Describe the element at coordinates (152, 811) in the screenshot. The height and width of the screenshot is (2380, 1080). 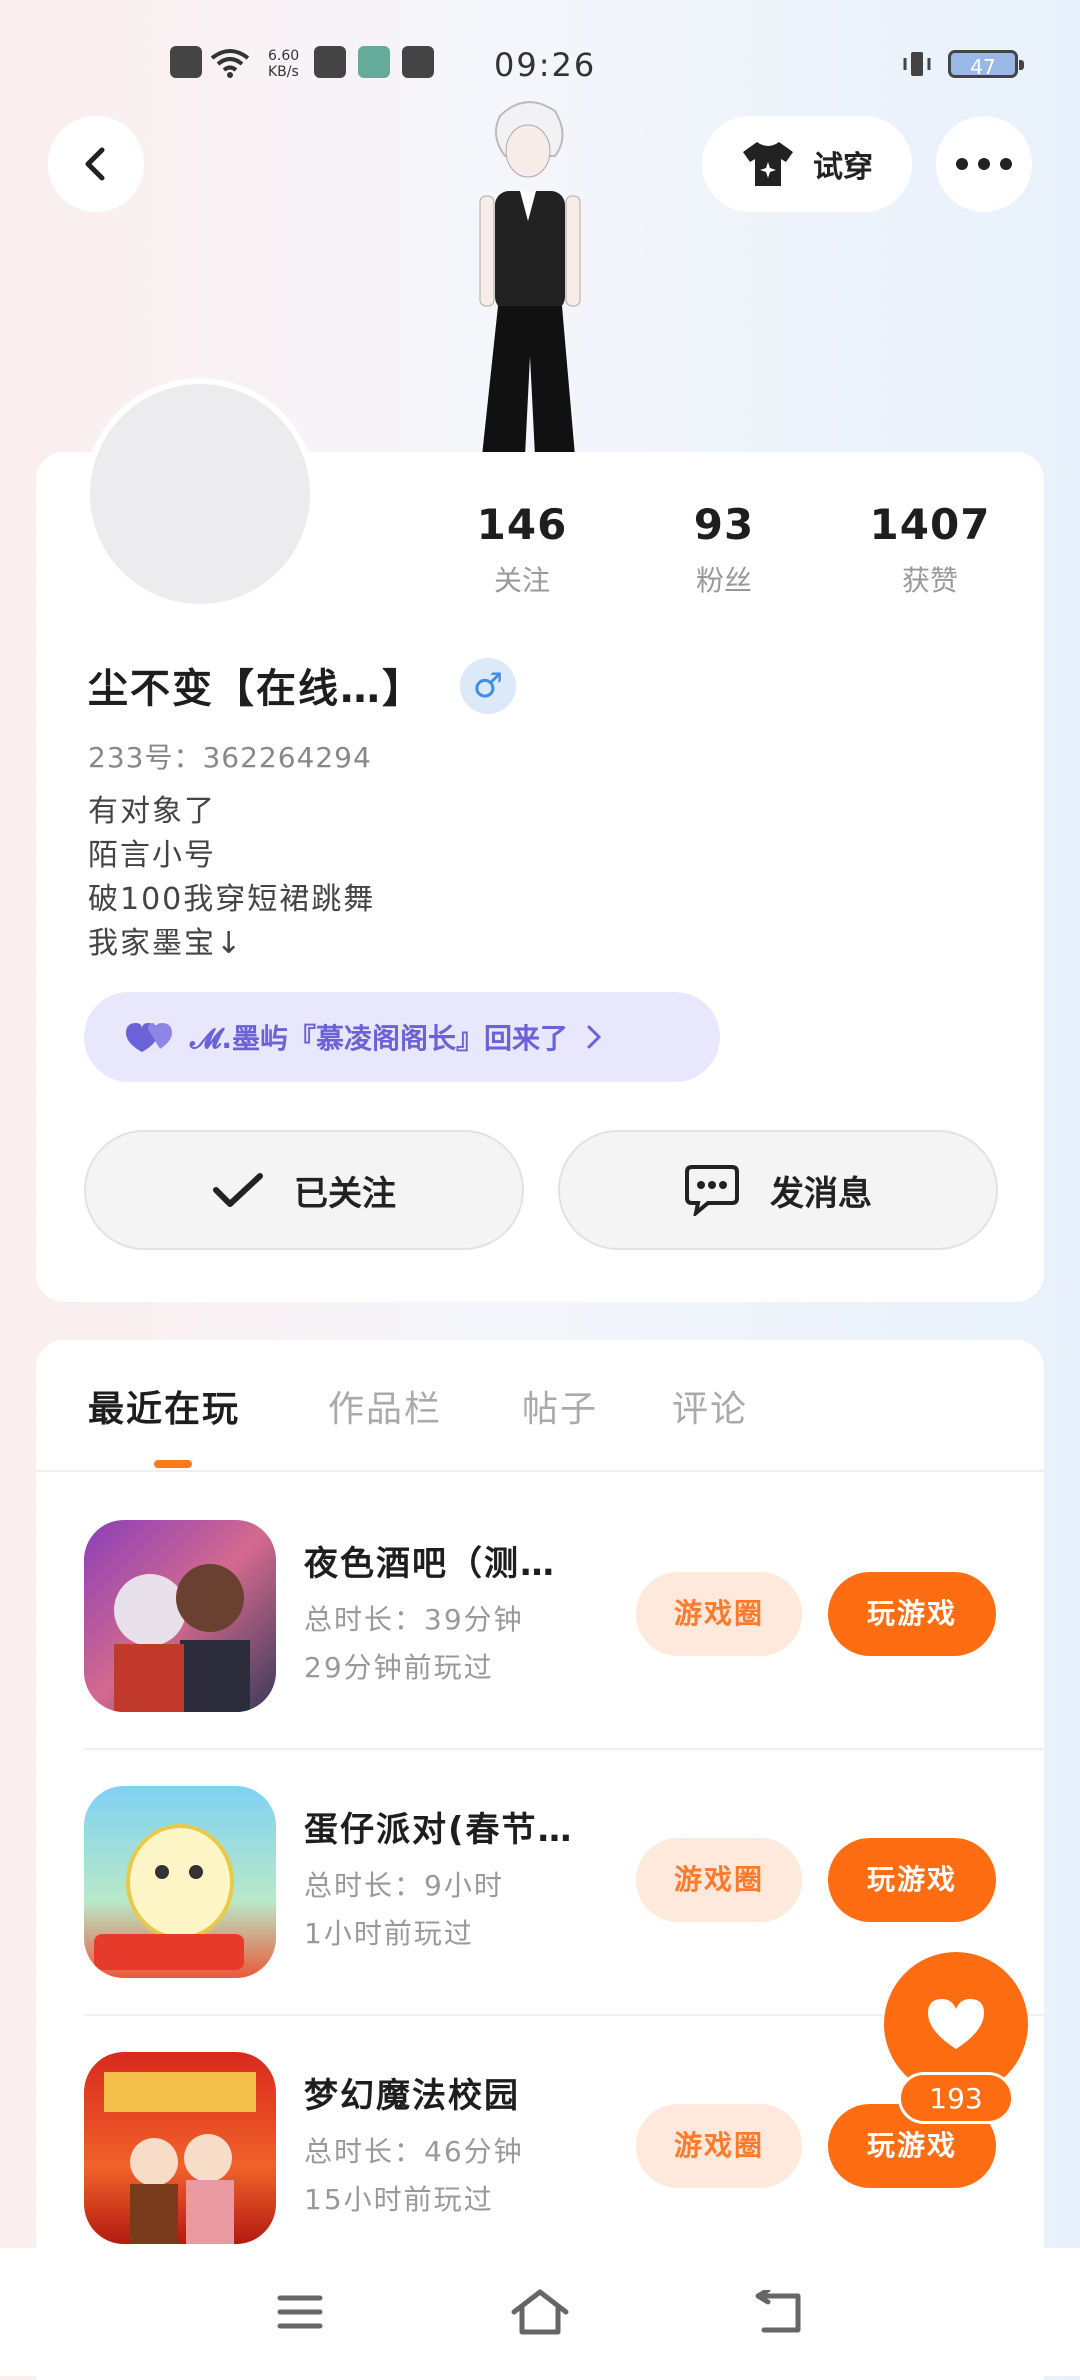
I see `bio-line: 有对象了` at that location.